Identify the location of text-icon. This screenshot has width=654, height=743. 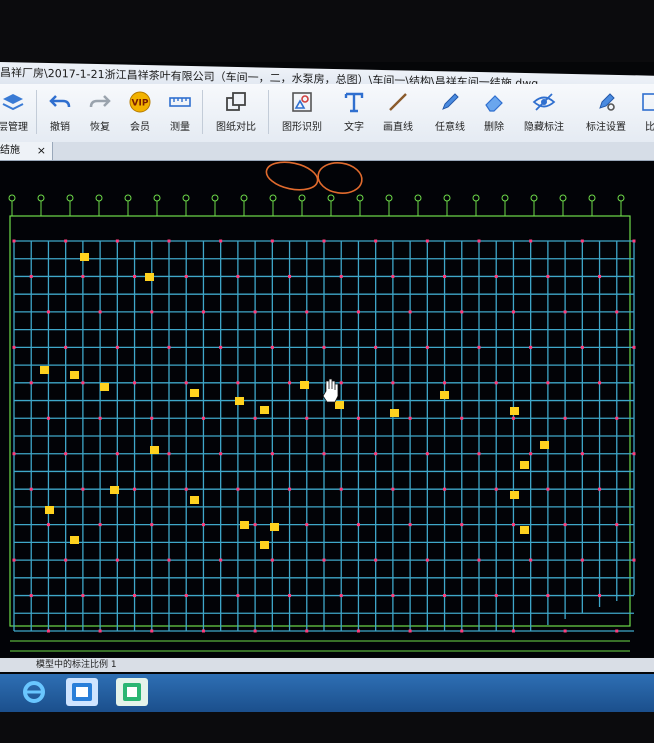
(354, 102).